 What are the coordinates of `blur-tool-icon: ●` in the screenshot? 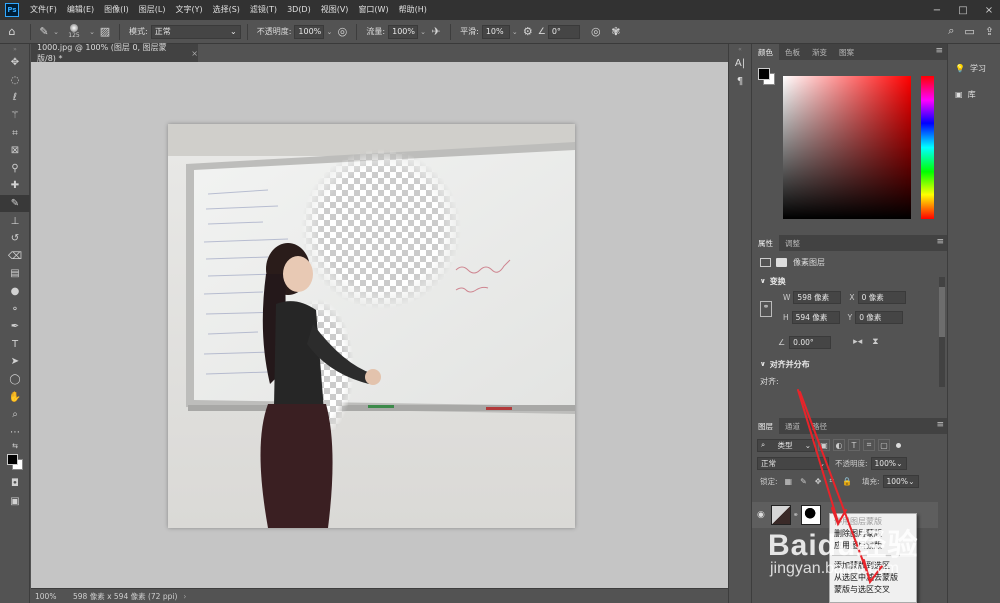 It's located at (15, 292).